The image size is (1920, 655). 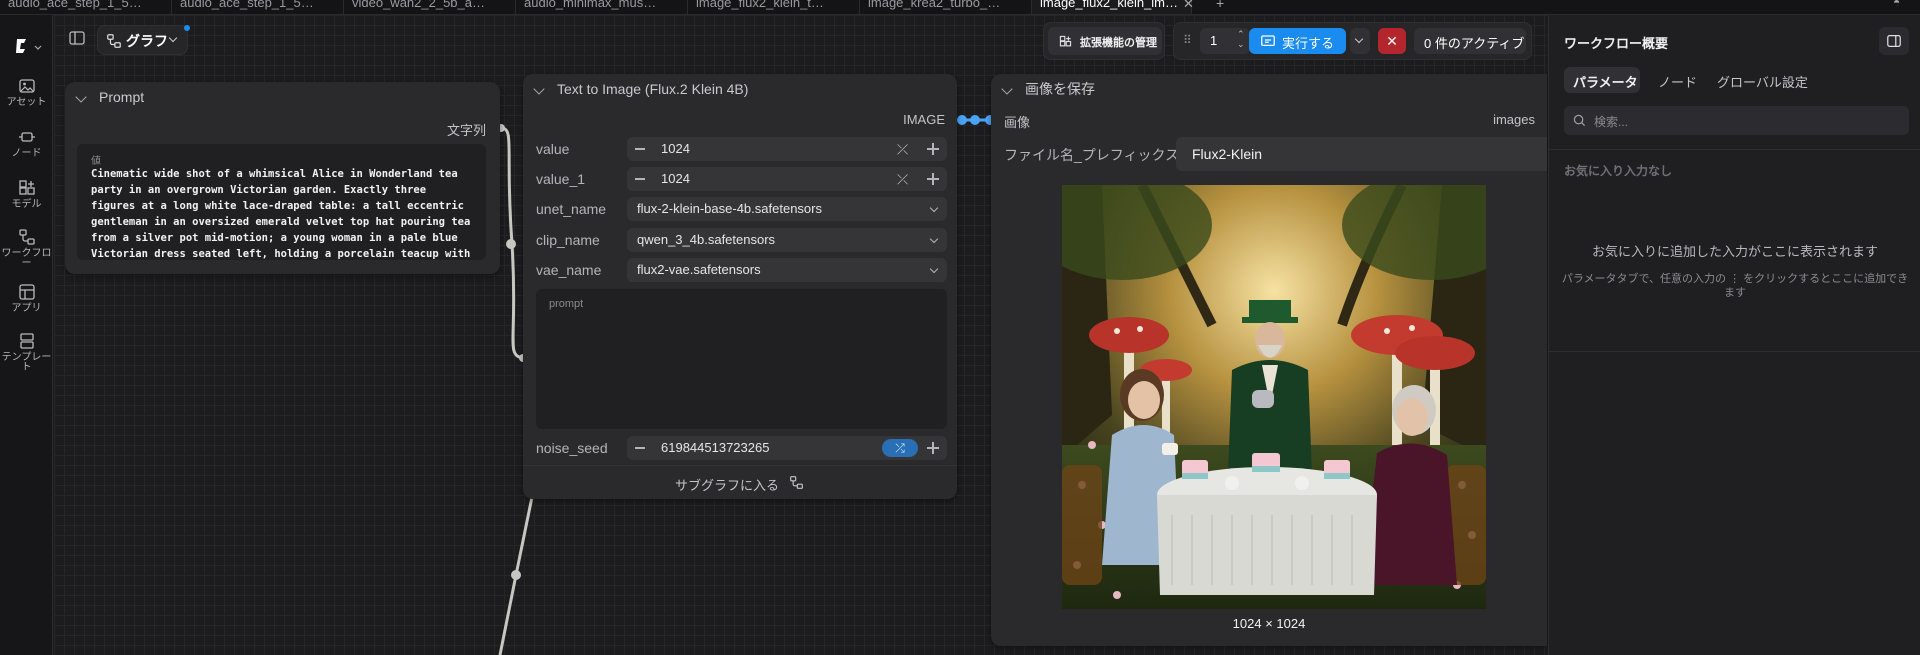 I want to click on tab-nodes: ノード, so click(x=1675, y=80).